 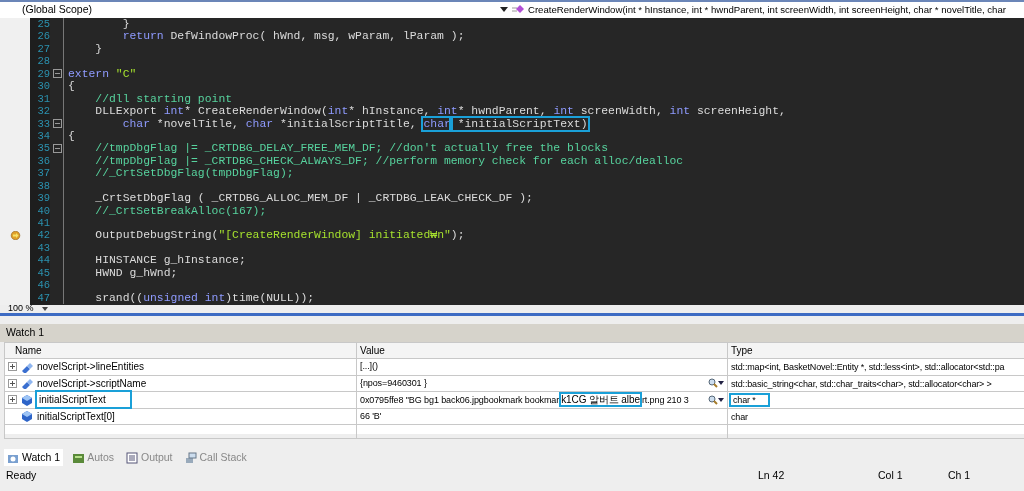 I want to click on status-character: Ch 1, so click(x=960, y=476).